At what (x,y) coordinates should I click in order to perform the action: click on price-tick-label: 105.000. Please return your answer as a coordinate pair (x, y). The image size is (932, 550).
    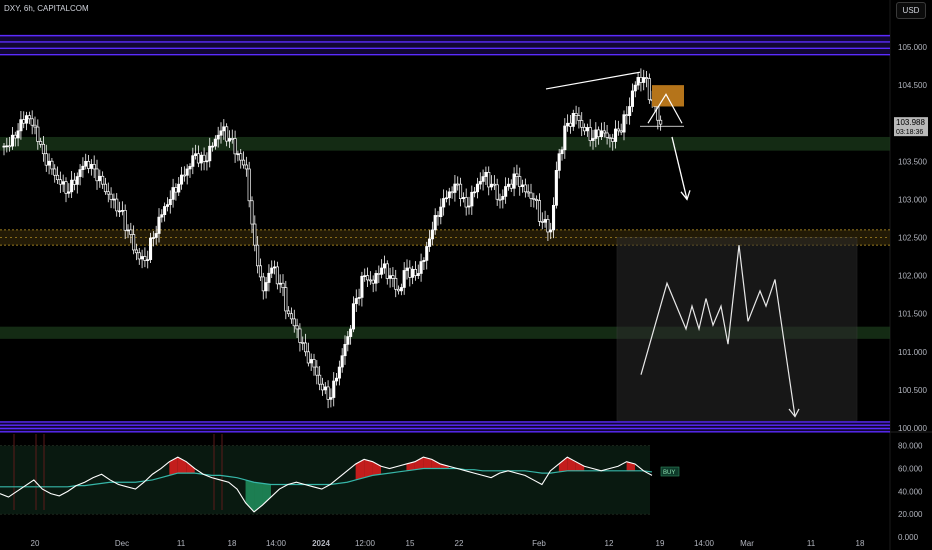
    Looking at the image, I should click on (912, 47).